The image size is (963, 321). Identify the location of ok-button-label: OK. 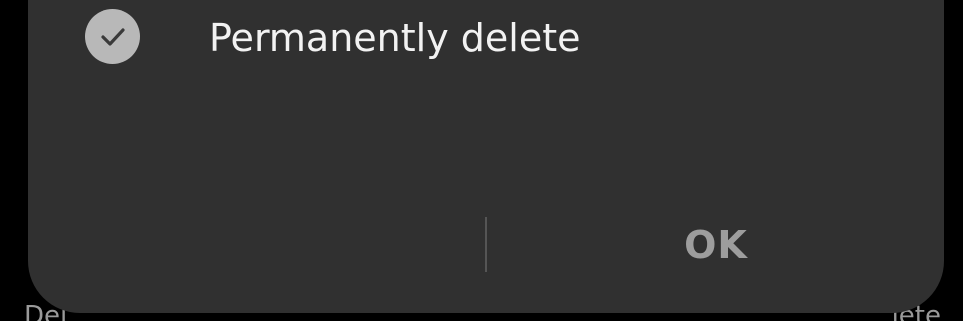
(716, 245).